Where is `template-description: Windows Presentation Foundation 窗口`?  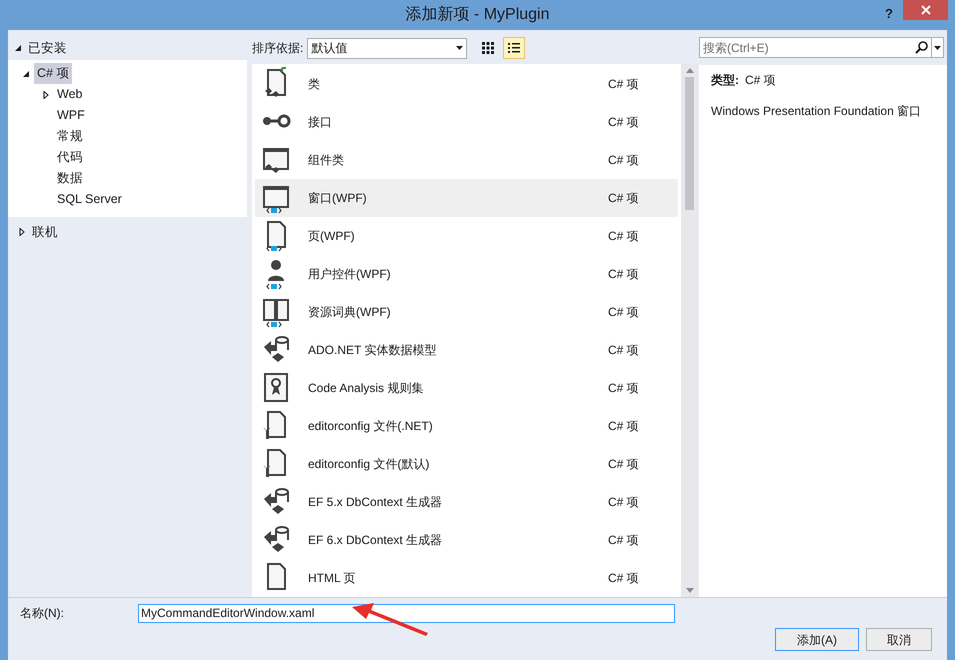 template-description: Windows Presentation Foundation 窗口 is located at coordinates (816, 111).